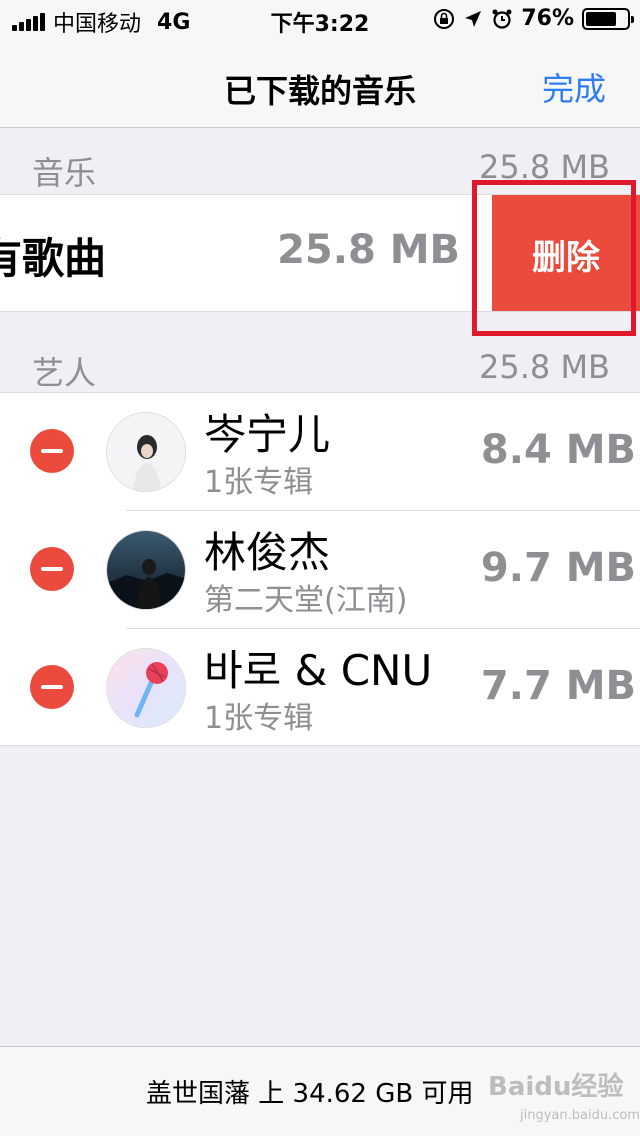 The width and height of the screenshot is (640, 1136). Describe the element at coordinates (64, 173) in the screenshot. I see `section-label: 音乐` at that location.